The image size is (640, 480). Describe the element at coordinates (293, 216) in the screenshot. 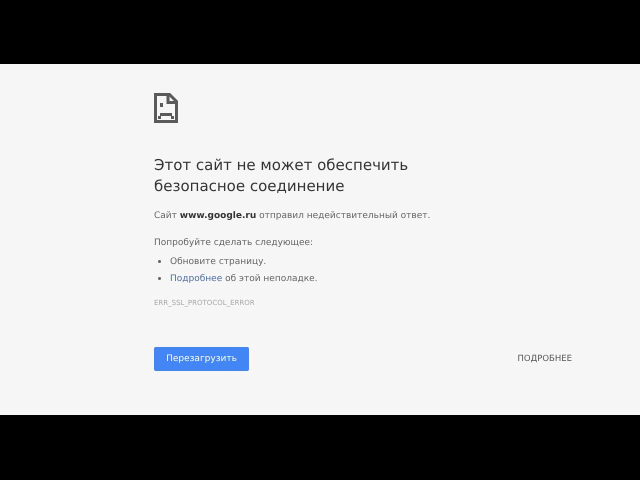

I see `error-message: Сайт www.google.ru отправил недействительный ответ.` at that location.